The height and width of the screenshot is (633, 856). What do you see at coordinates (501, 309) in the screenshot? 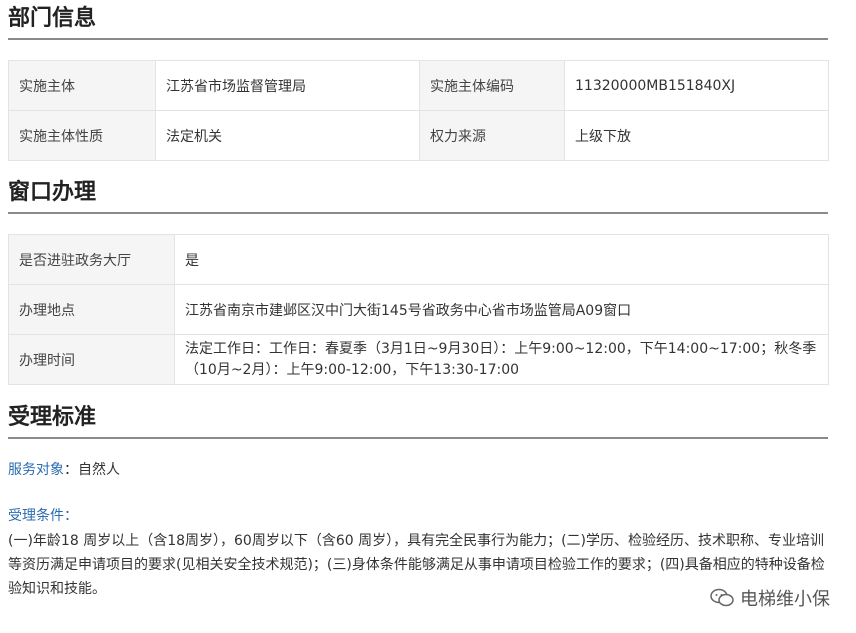
I see `cell-value: 江苏省南京市建邺区汉中门大街145号省政务中心省市场监管局A09窗口` at bounding box center [501, 309].